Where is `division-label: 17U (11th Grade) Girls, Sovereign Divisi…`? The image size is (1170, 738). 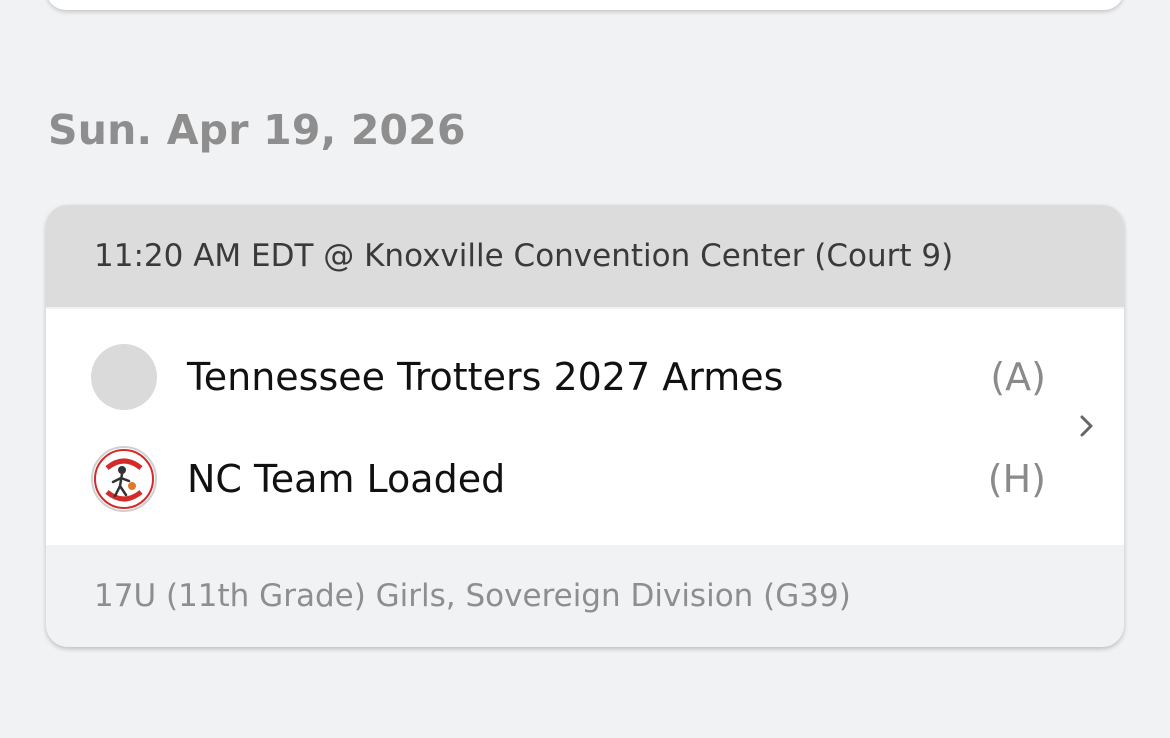
division-label: 17U (11th Grade) Girls, Sovereign Divisi… is located at coordinates (472, 596).